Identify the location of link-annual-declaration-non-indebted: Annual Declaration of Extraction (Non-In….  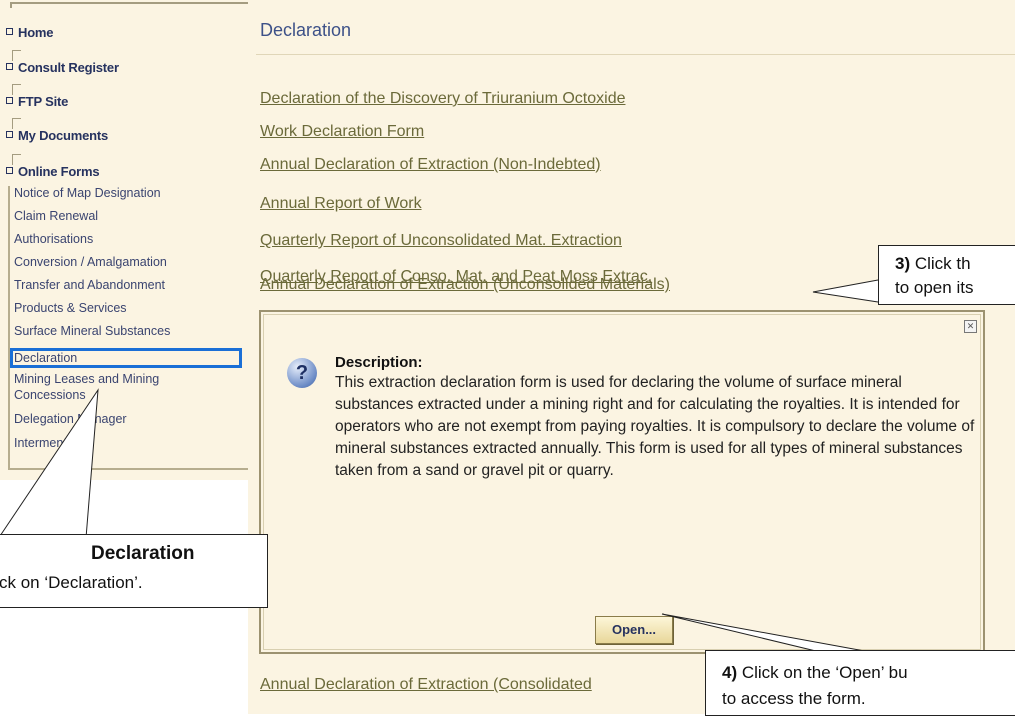
(430, 165).